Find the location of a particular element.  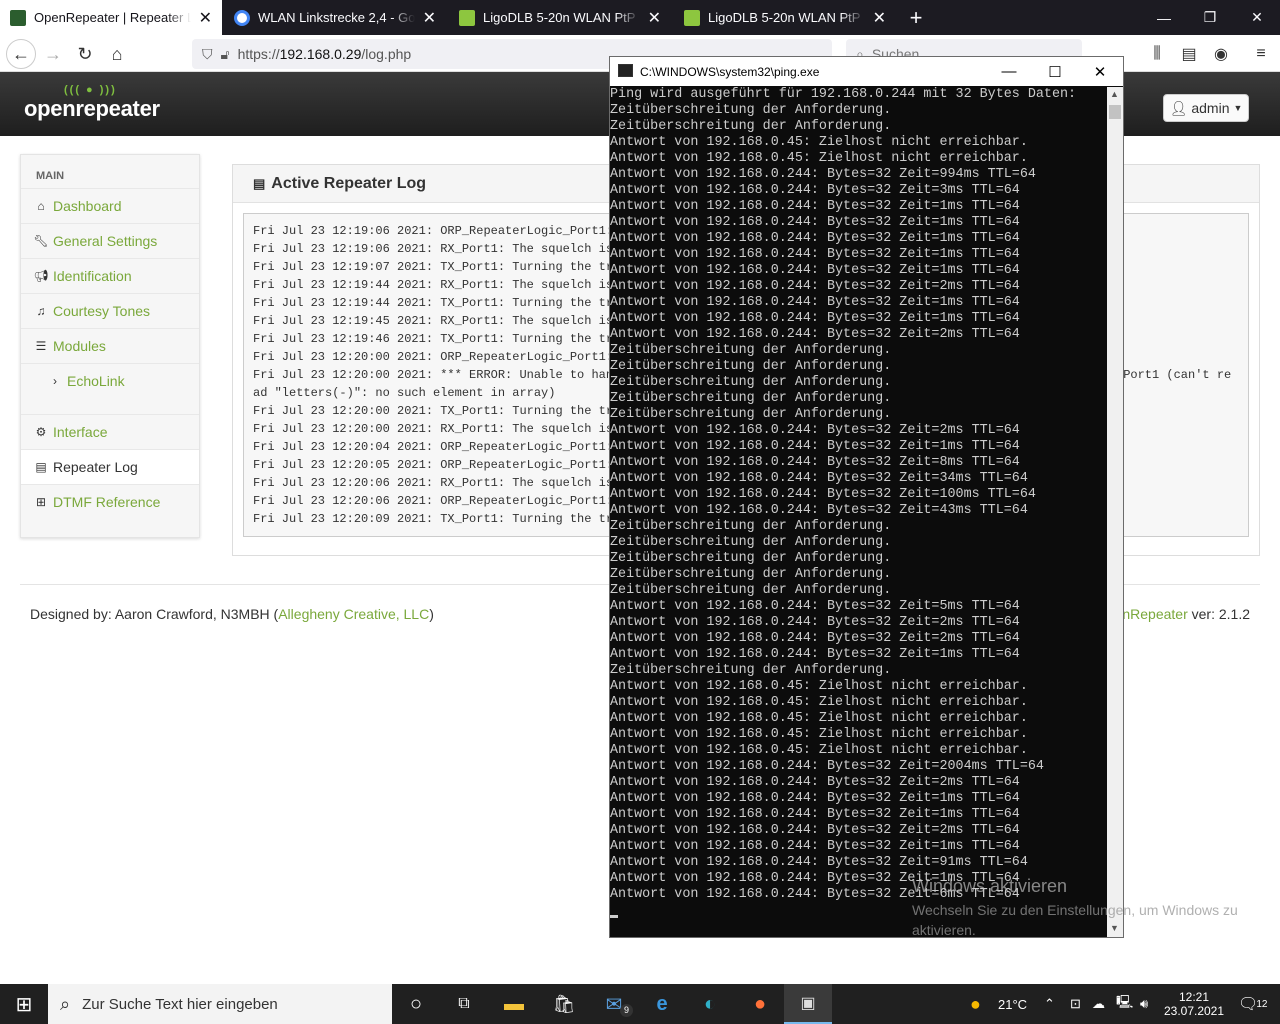

user-icon: 👤︎ is located at coordinates (1178, 107).